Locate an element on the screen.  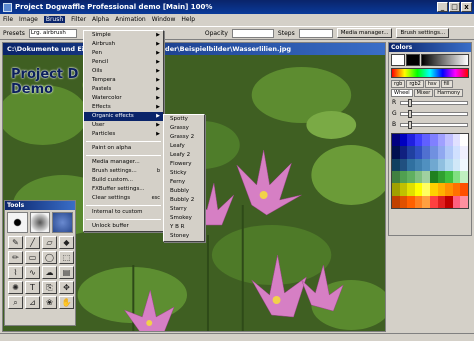
menu-item-pencil: Pencil ▶ is located at coordinates (123, 62).